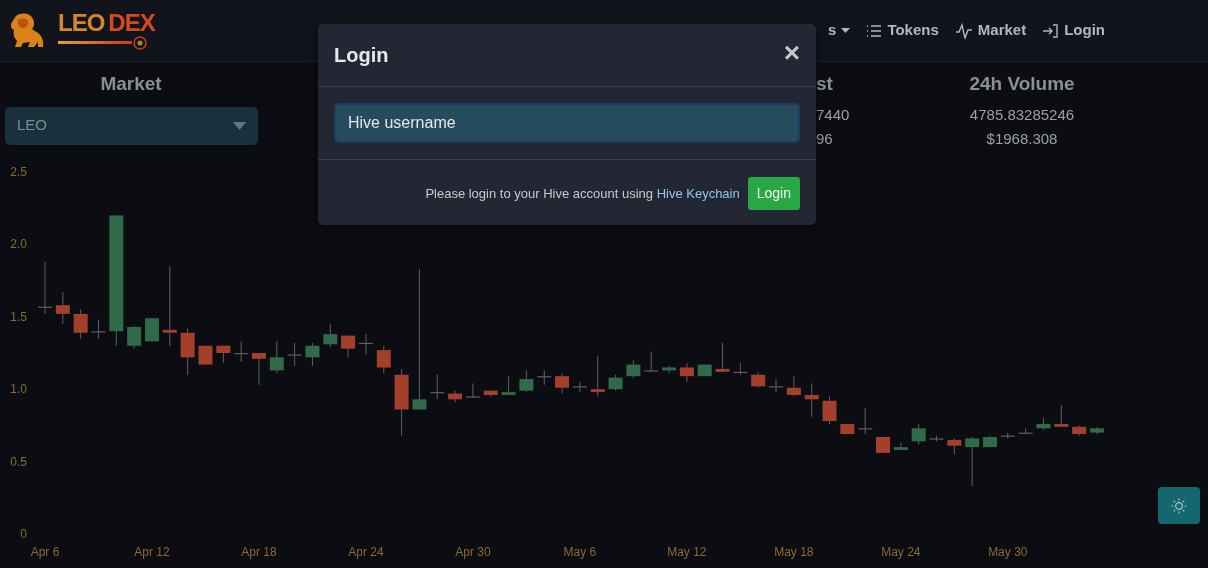 This screenshot has width=1208, height=568. What do you see at coordinates (963, 30) in the screenshot?
I see `pulse-icon` at bounding box center [963, 30].